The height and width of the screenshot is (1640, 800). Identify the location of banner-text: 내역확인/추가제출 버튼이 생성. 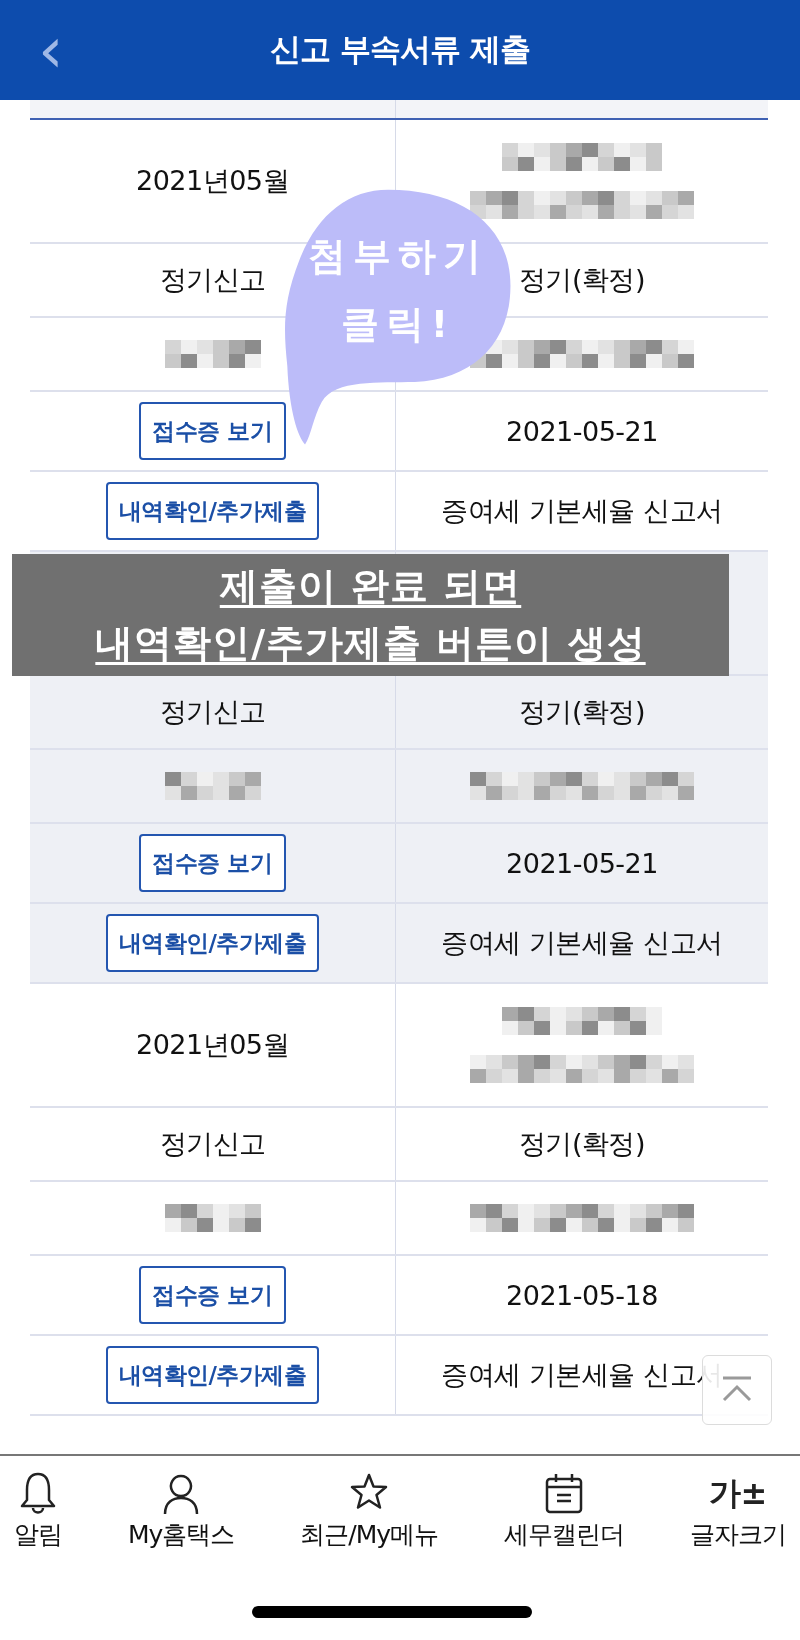
(370, 643).